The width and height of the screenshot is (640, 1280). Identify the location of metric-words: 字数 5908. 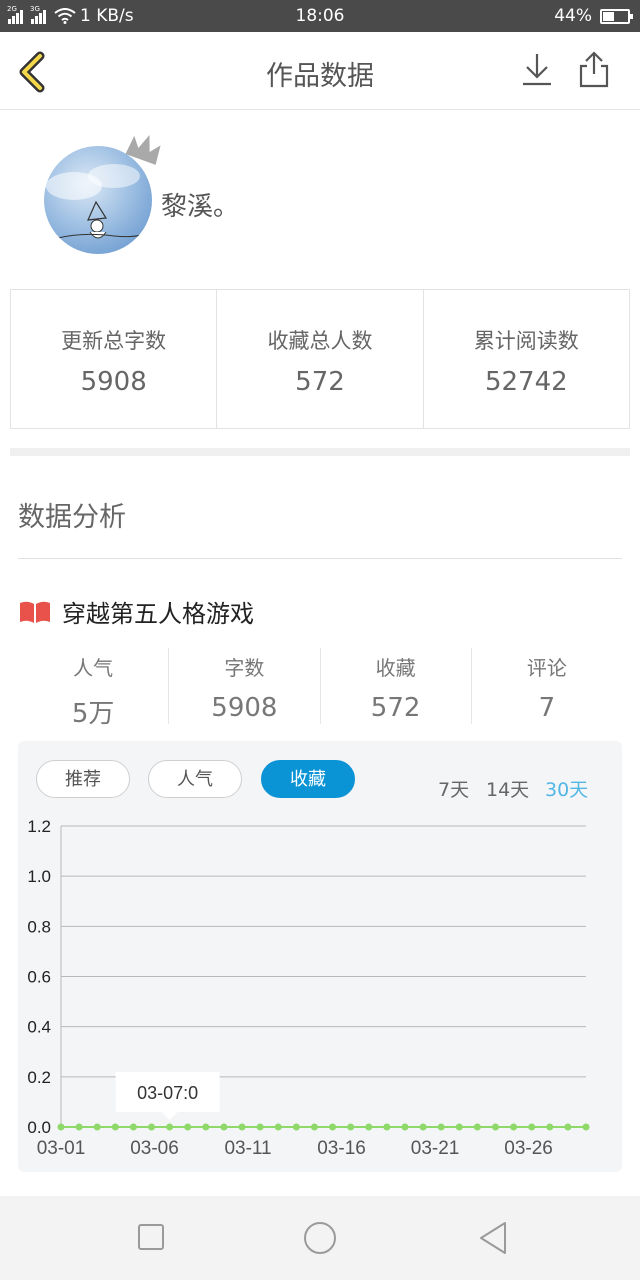
(245, 686).